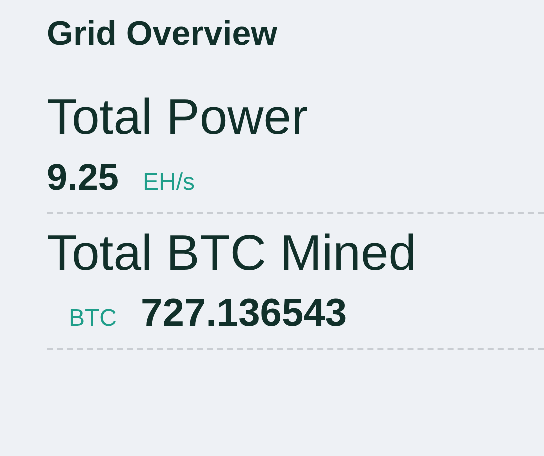  Describe the element at coordinates (232, 253) in the screenshot. I see `stat-label: Total BTC Mined` at that location.